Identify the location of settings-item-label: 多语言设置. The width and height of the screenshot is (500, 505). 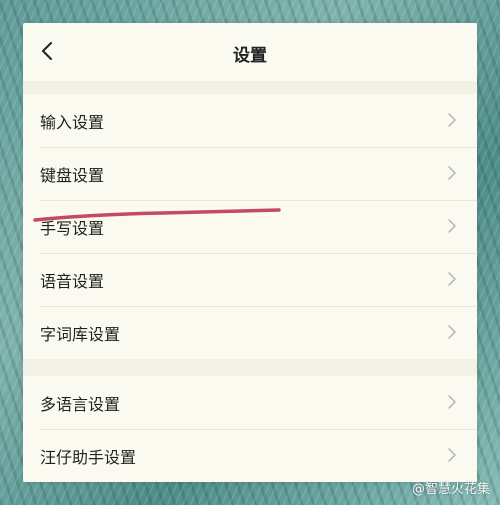
(80, 404).